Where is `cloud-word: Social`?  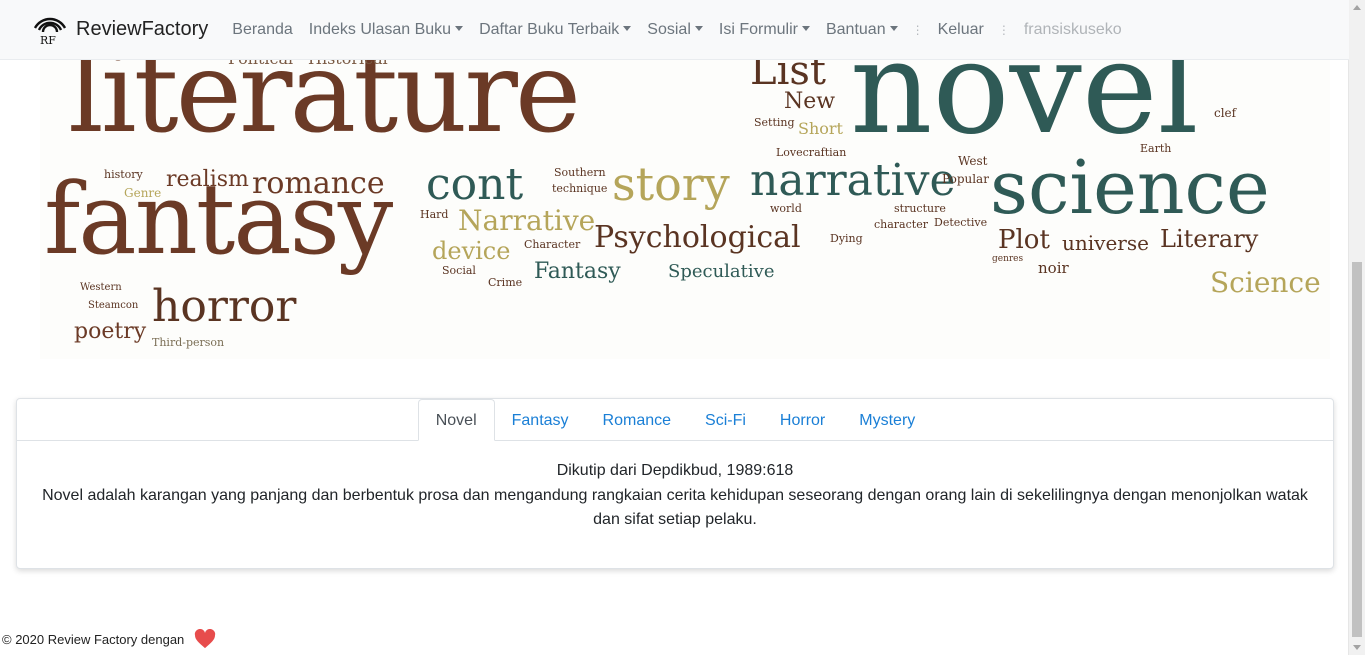 cloud-word: Social is located at coordinates (459, 270).